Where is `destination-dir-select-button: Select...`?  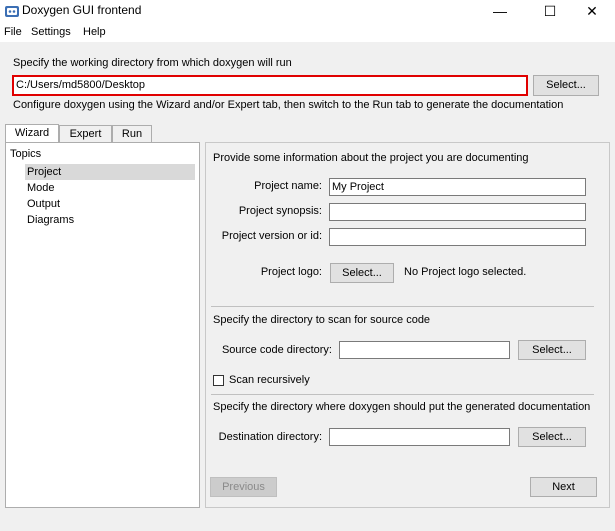 destination-dir-select-button: Select... is located at coordinates (552, 437).